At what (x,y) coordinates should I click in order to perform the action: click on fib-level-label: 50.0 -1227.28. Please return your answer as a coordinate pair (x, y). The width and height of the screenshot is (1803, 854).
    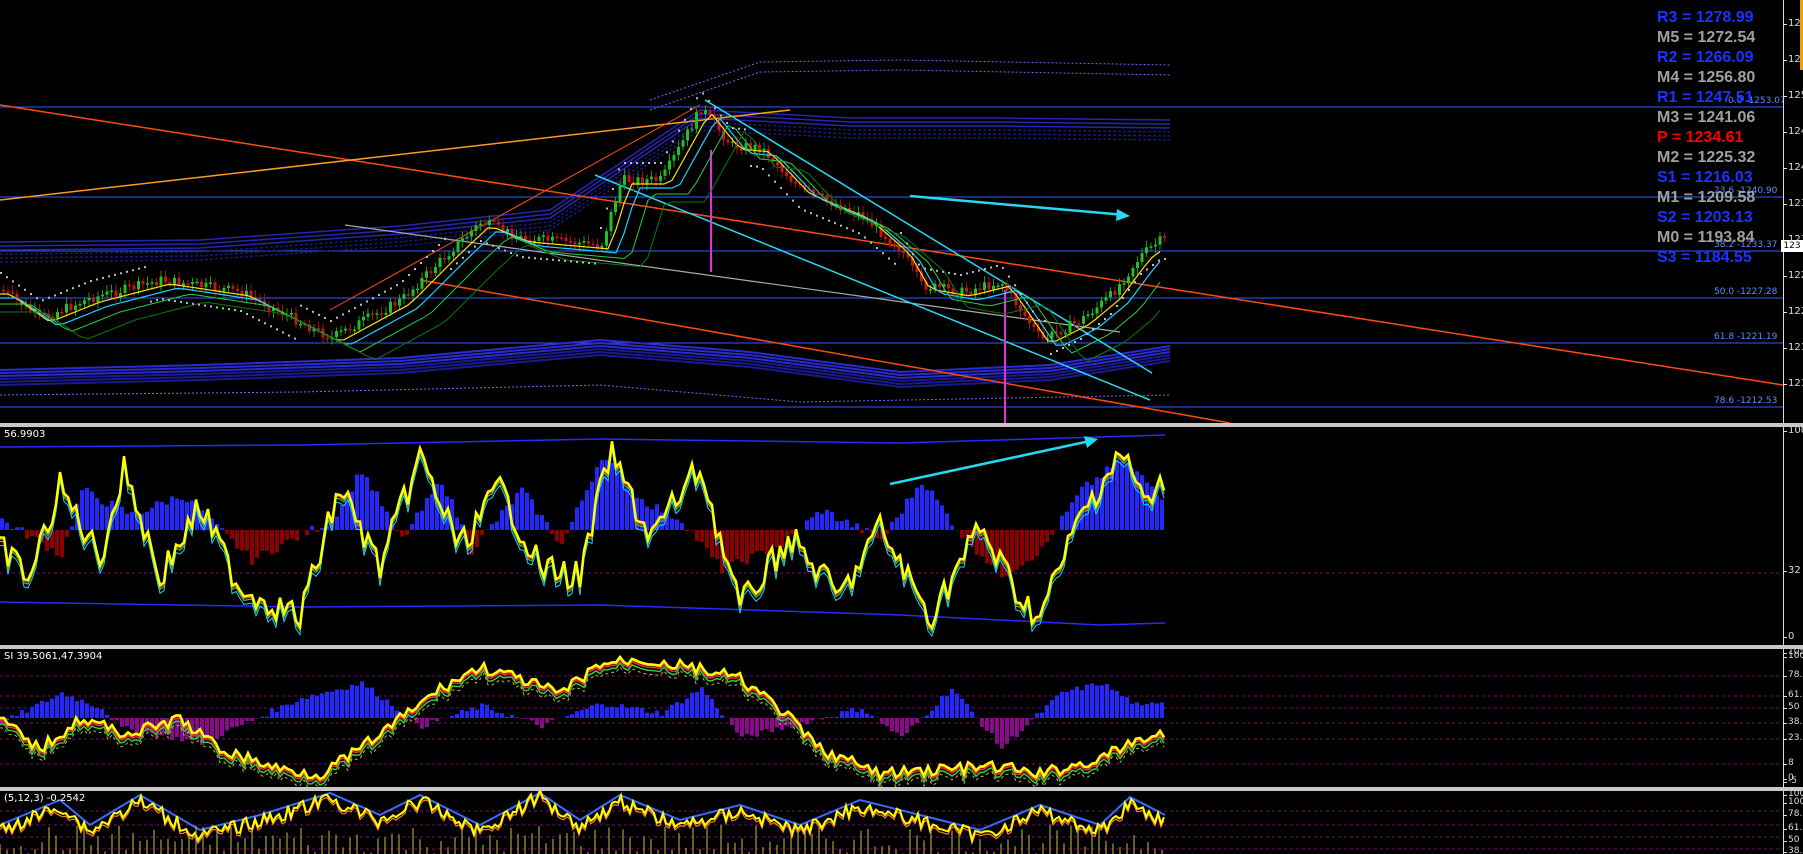
    Looking at the image, I should click on (1746, 292).